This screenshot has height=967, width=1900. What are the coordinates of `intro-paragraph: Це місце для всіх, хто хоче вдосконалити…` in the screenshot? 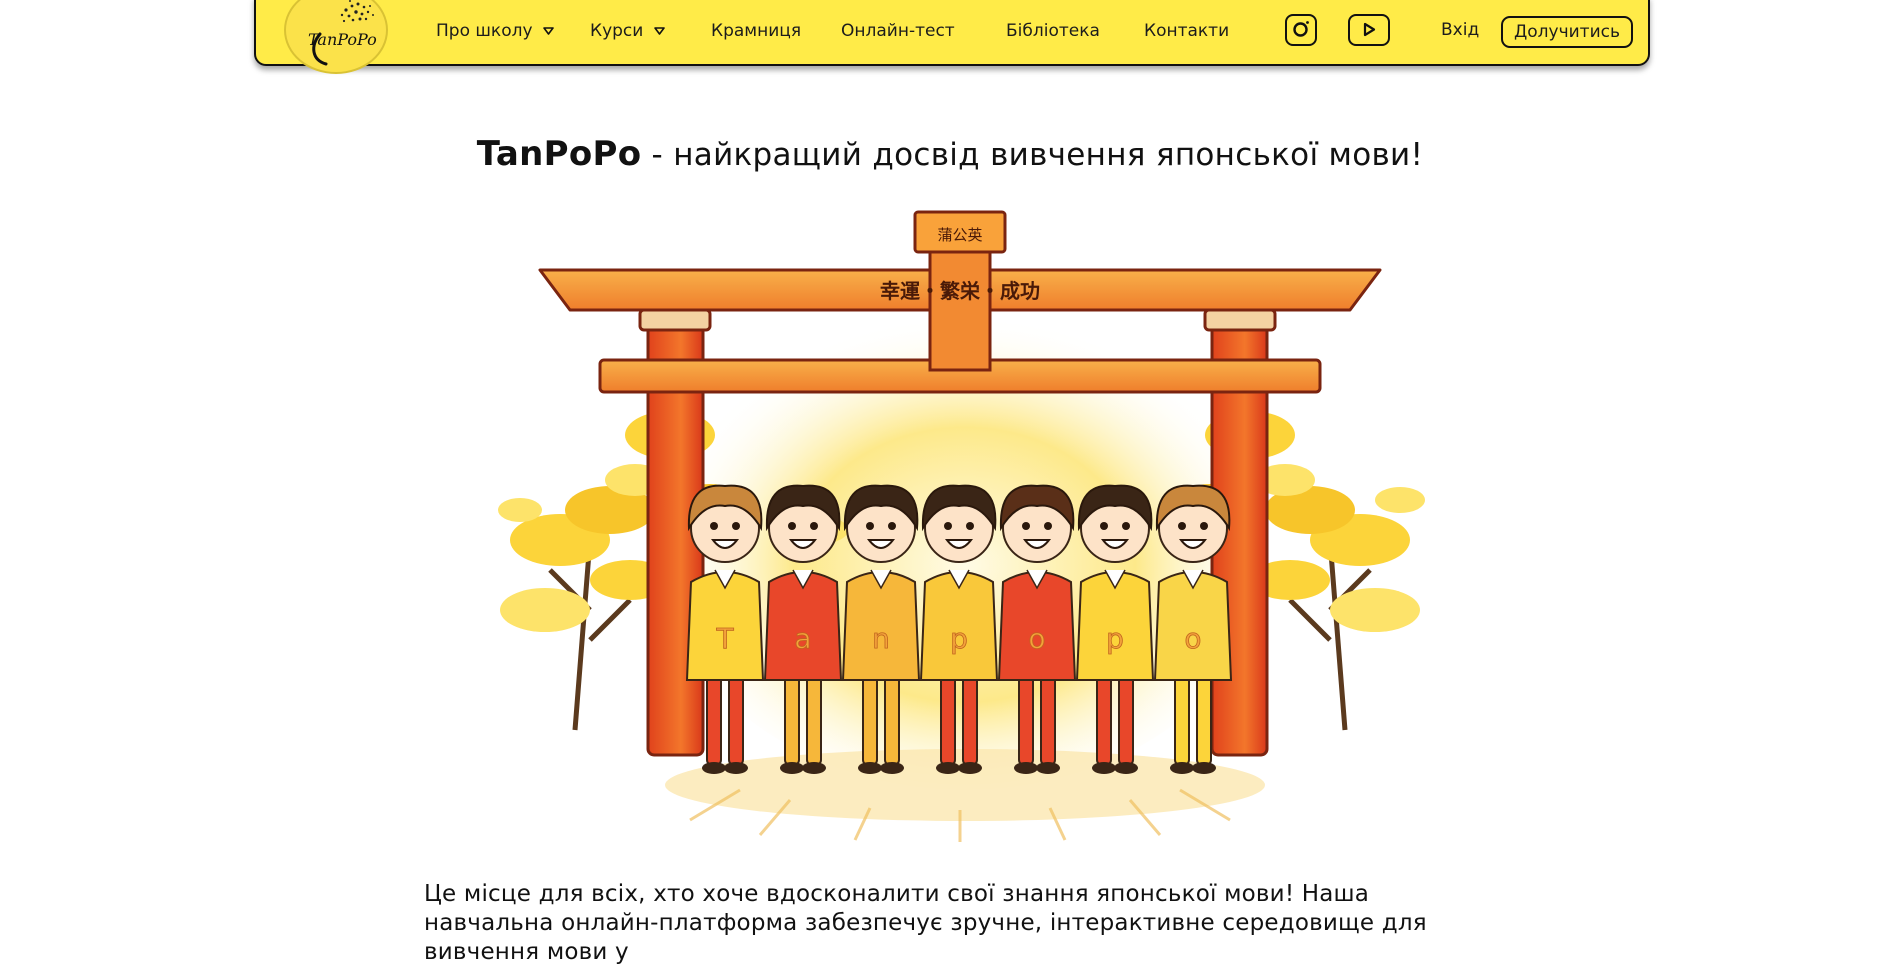 It's located at (925, 923).